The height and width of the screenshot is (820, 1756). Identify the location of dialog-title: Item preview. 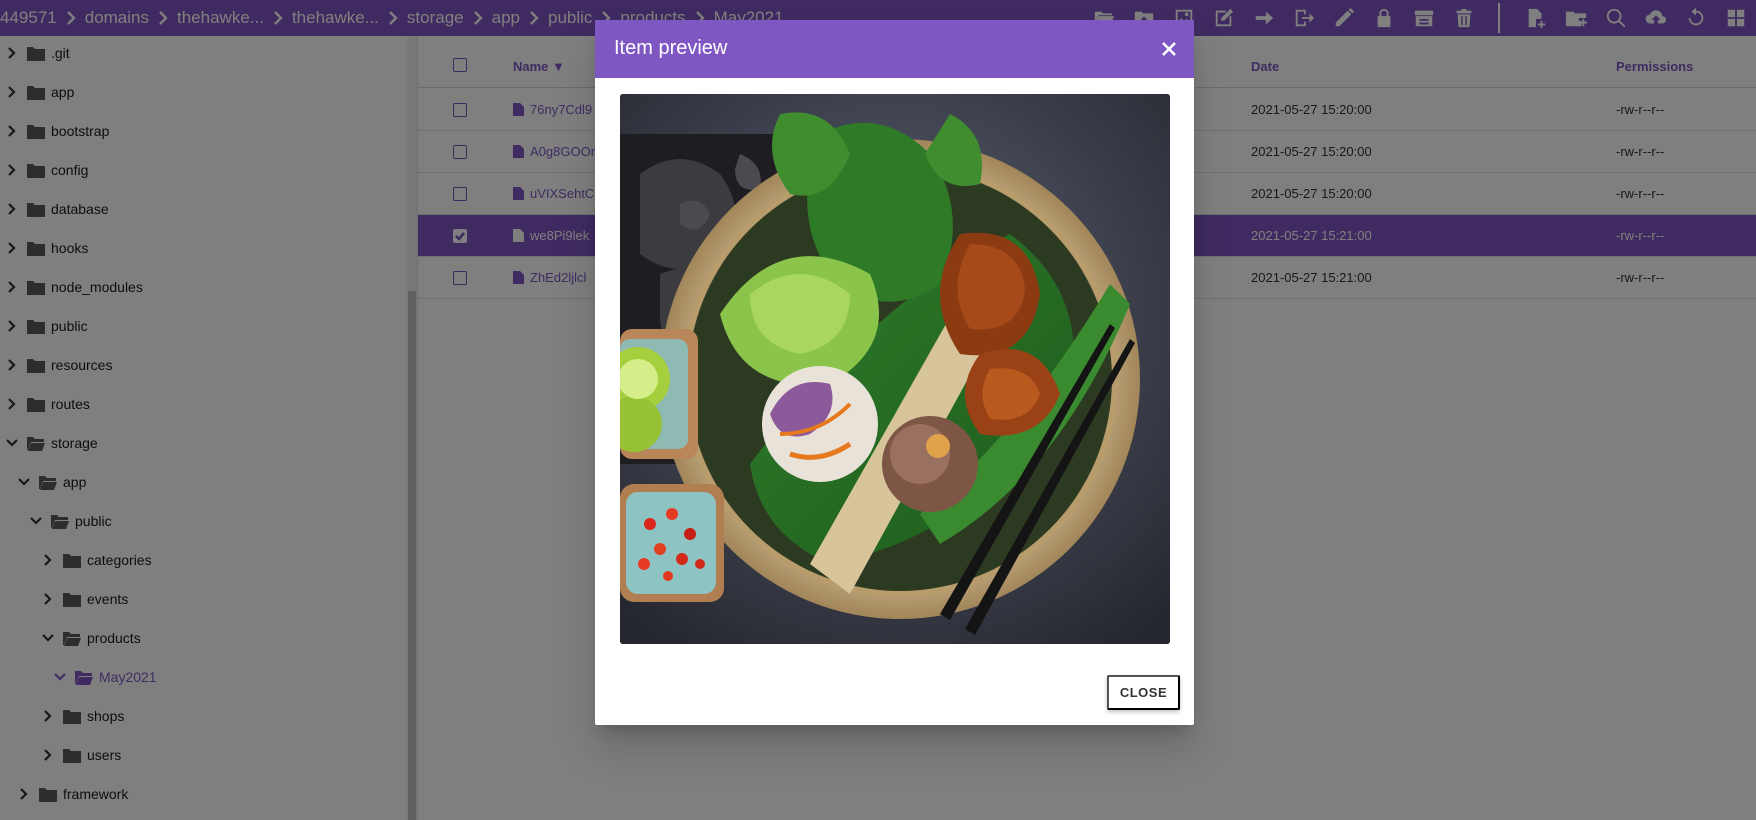
(671, 48).